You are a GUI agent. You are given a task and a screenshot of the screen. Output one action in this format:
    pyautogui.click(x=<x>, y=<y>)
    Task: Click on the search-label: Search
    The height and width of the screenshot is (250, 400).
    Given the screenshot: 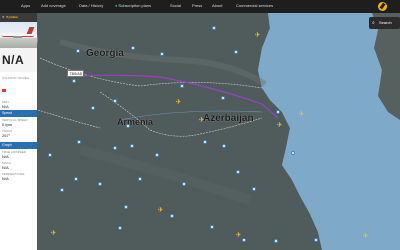 What is the action you would take?
    pyautogui.click(x=385, y=22)
    